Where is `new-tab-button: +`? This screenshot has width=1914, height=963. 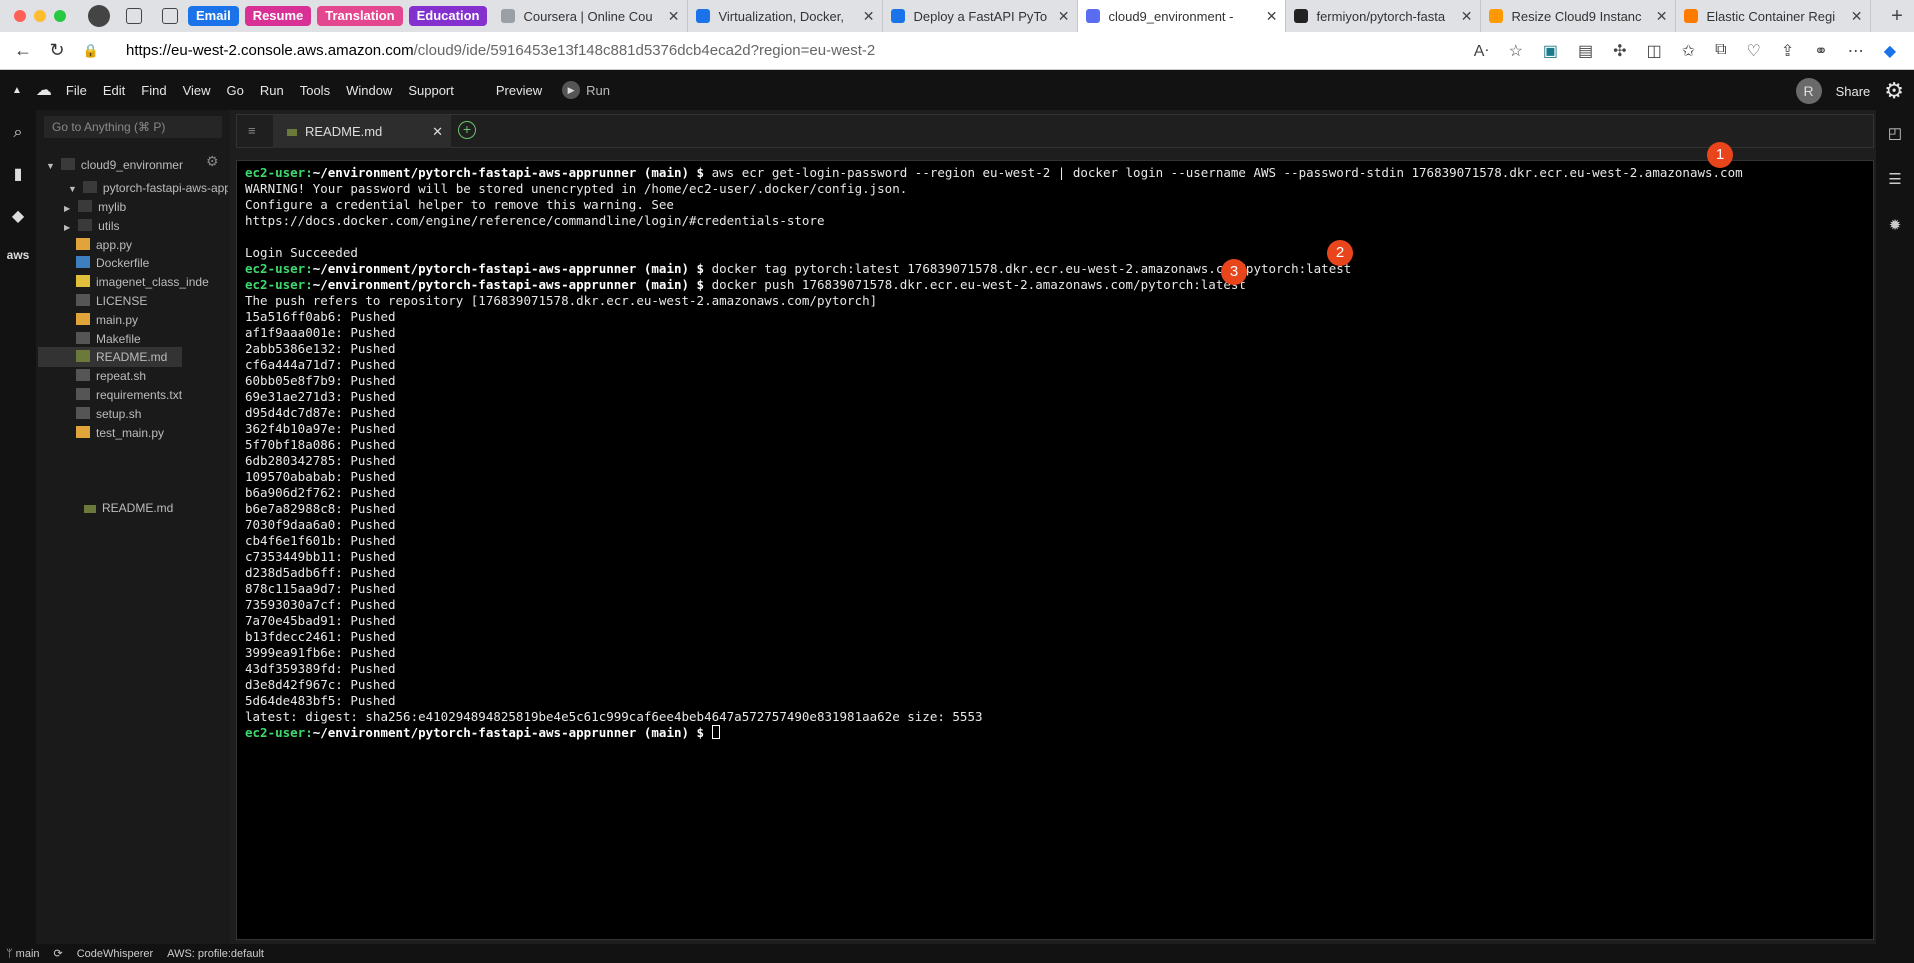
new-tab-button: + is located at coordinates (1897, 16).